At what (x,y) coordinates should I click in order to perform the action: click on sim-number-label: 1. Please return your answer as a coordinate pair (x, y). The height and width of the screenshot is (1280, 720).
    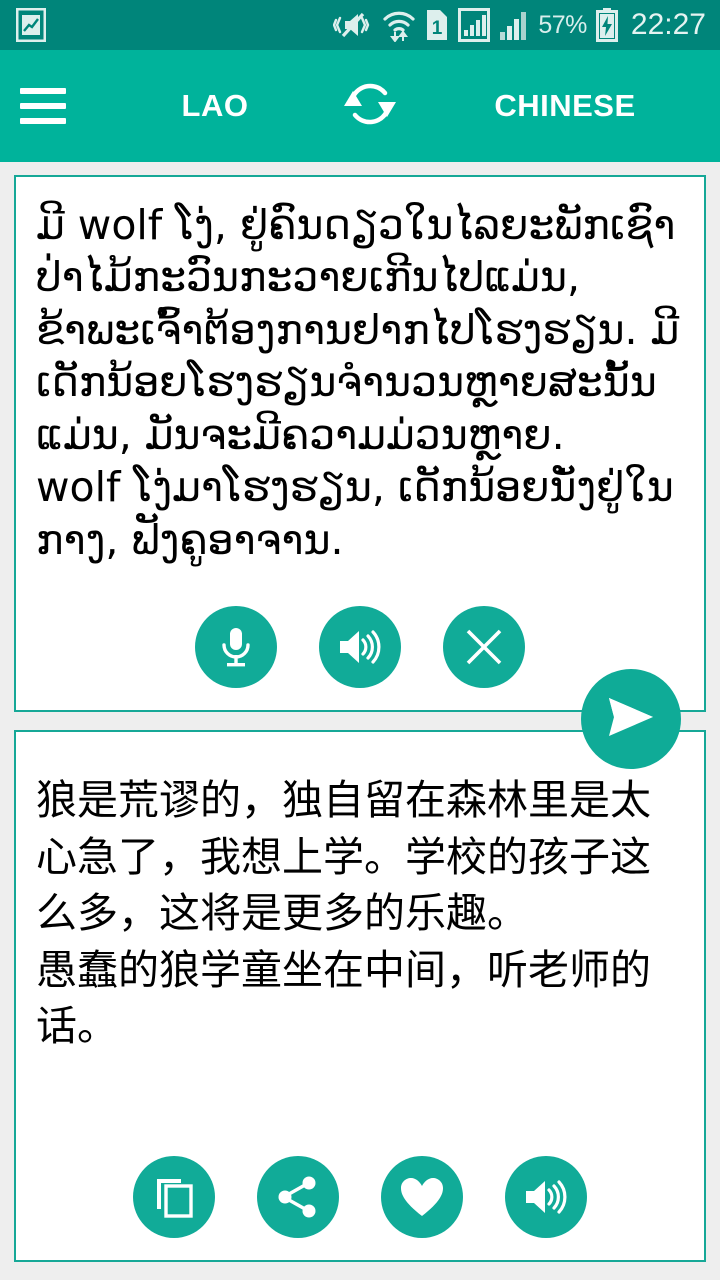
    Looking at the image, I should click on (437, 28).